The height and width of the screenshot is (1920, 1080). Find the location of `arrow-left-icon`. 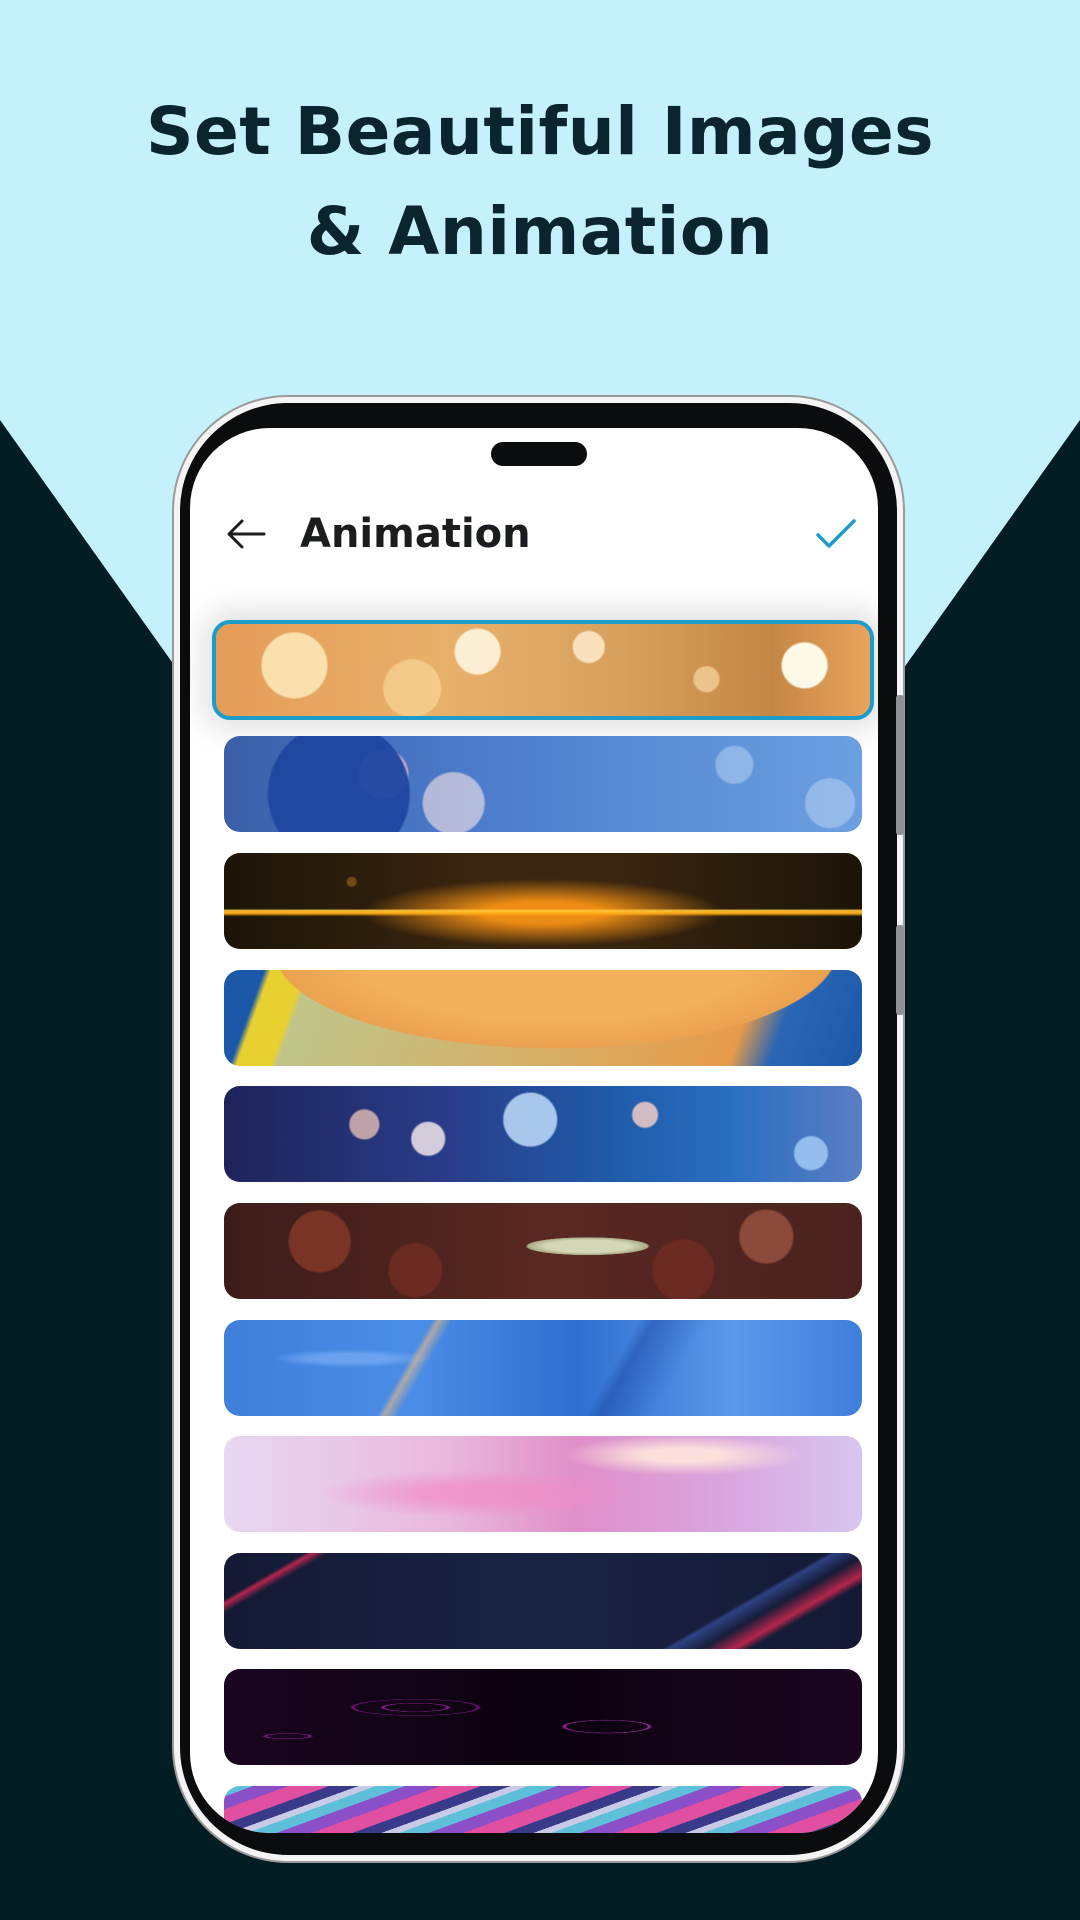

arrow-left-icon is located at coordinates (246, 534).